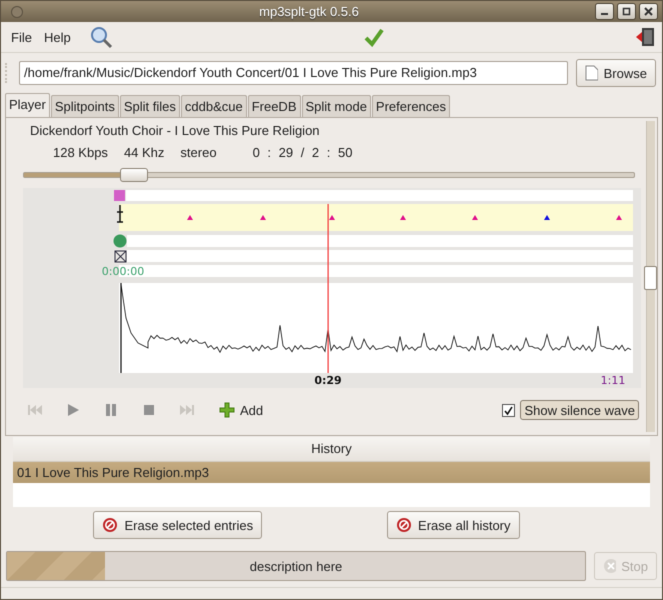  What do you see at coordinates (591, 73) in the screenshot?
I see `document-icon` at bounding box center [591, 73].